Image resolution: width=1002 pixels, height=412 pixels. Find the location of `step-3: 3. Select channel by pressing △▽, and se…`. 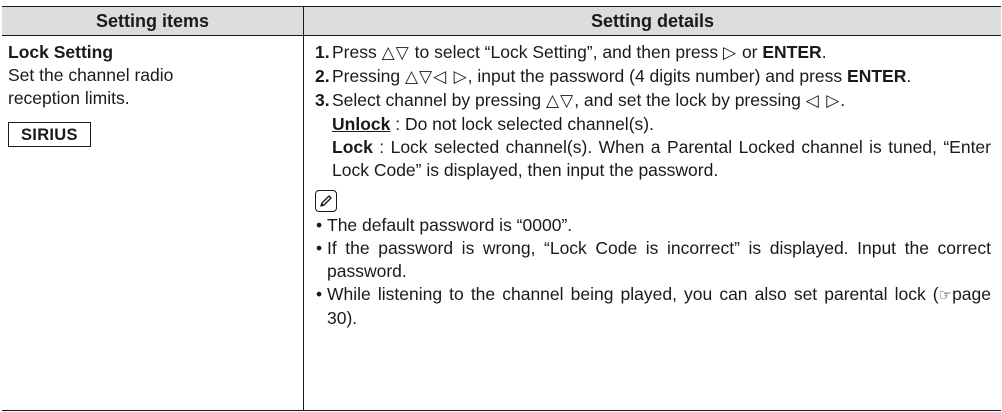

step-3: 3. Select channel by pressing △▽, and se… is located at coordinates (653, 101).